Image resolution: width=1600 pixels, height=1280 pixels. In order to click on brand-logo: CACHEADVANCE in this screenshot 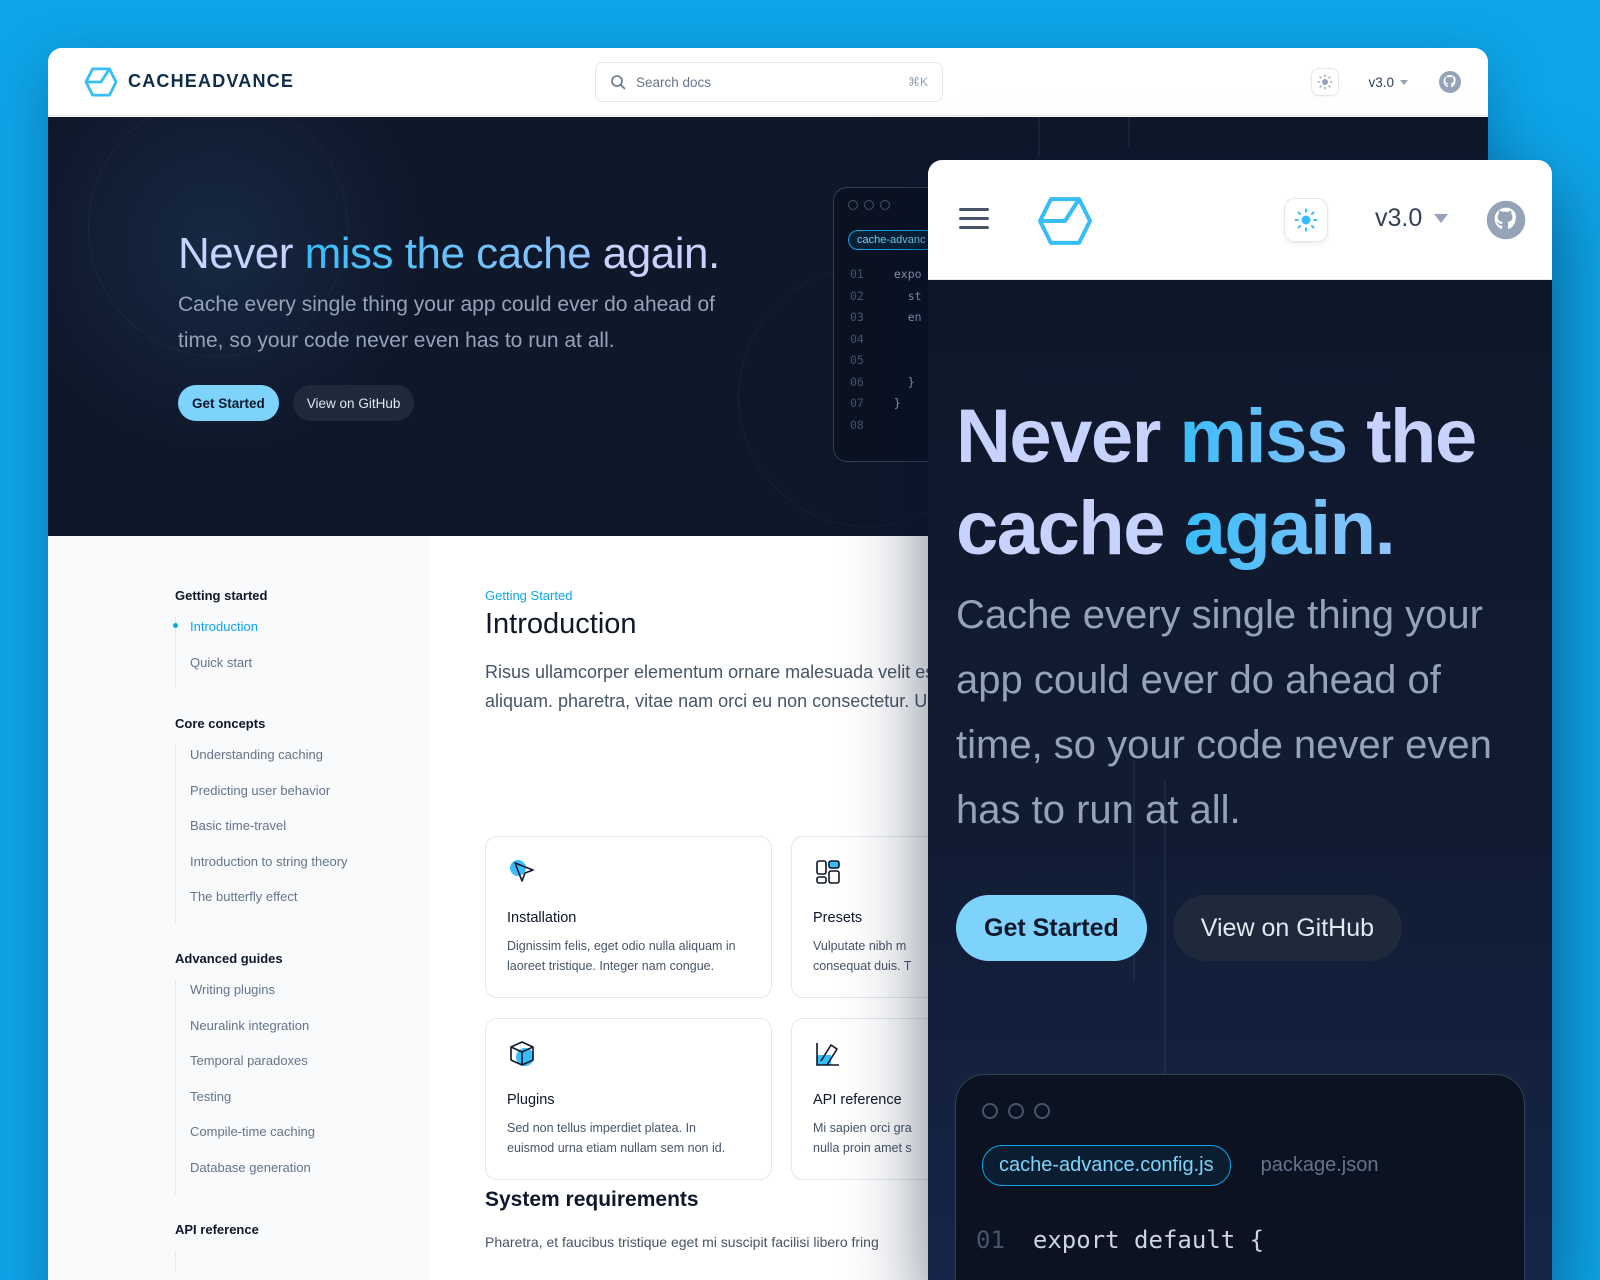, I will do `click(189, 81)`.